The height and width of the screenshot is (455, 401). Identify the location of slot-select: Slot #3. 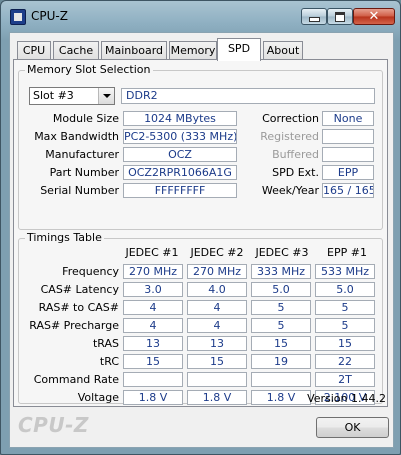
(72, 96).